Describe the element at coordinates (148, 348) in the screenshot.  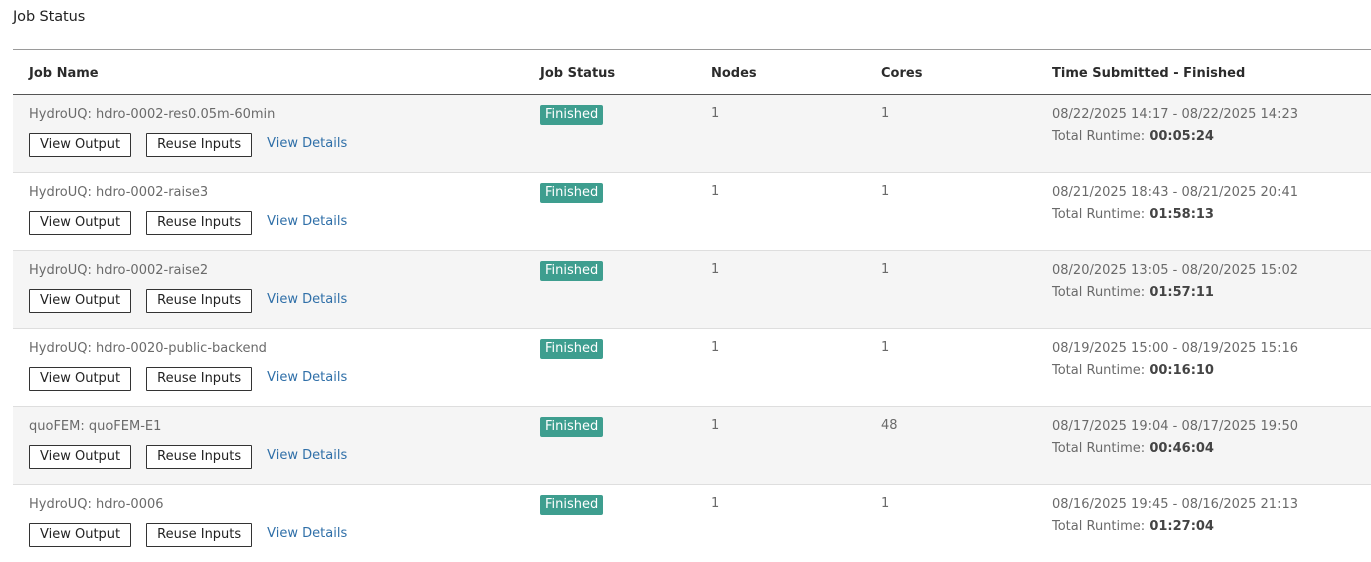
I see `job-name: HydroUQ: hdro-0020-public-backend` at that location.